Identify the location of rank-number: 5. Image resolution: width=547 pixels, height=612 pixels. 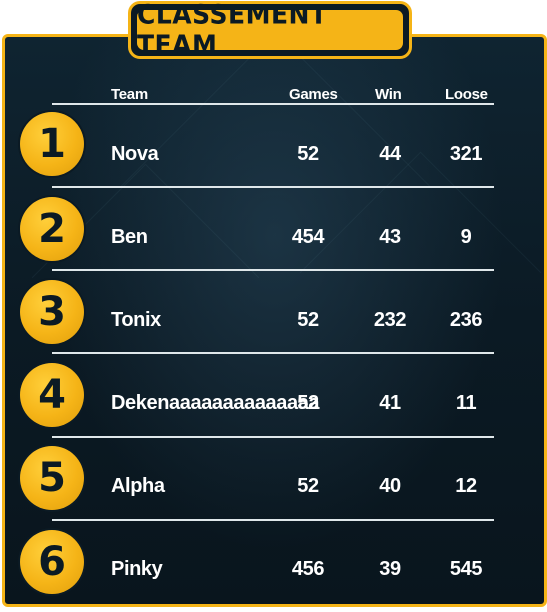
(52, 478).